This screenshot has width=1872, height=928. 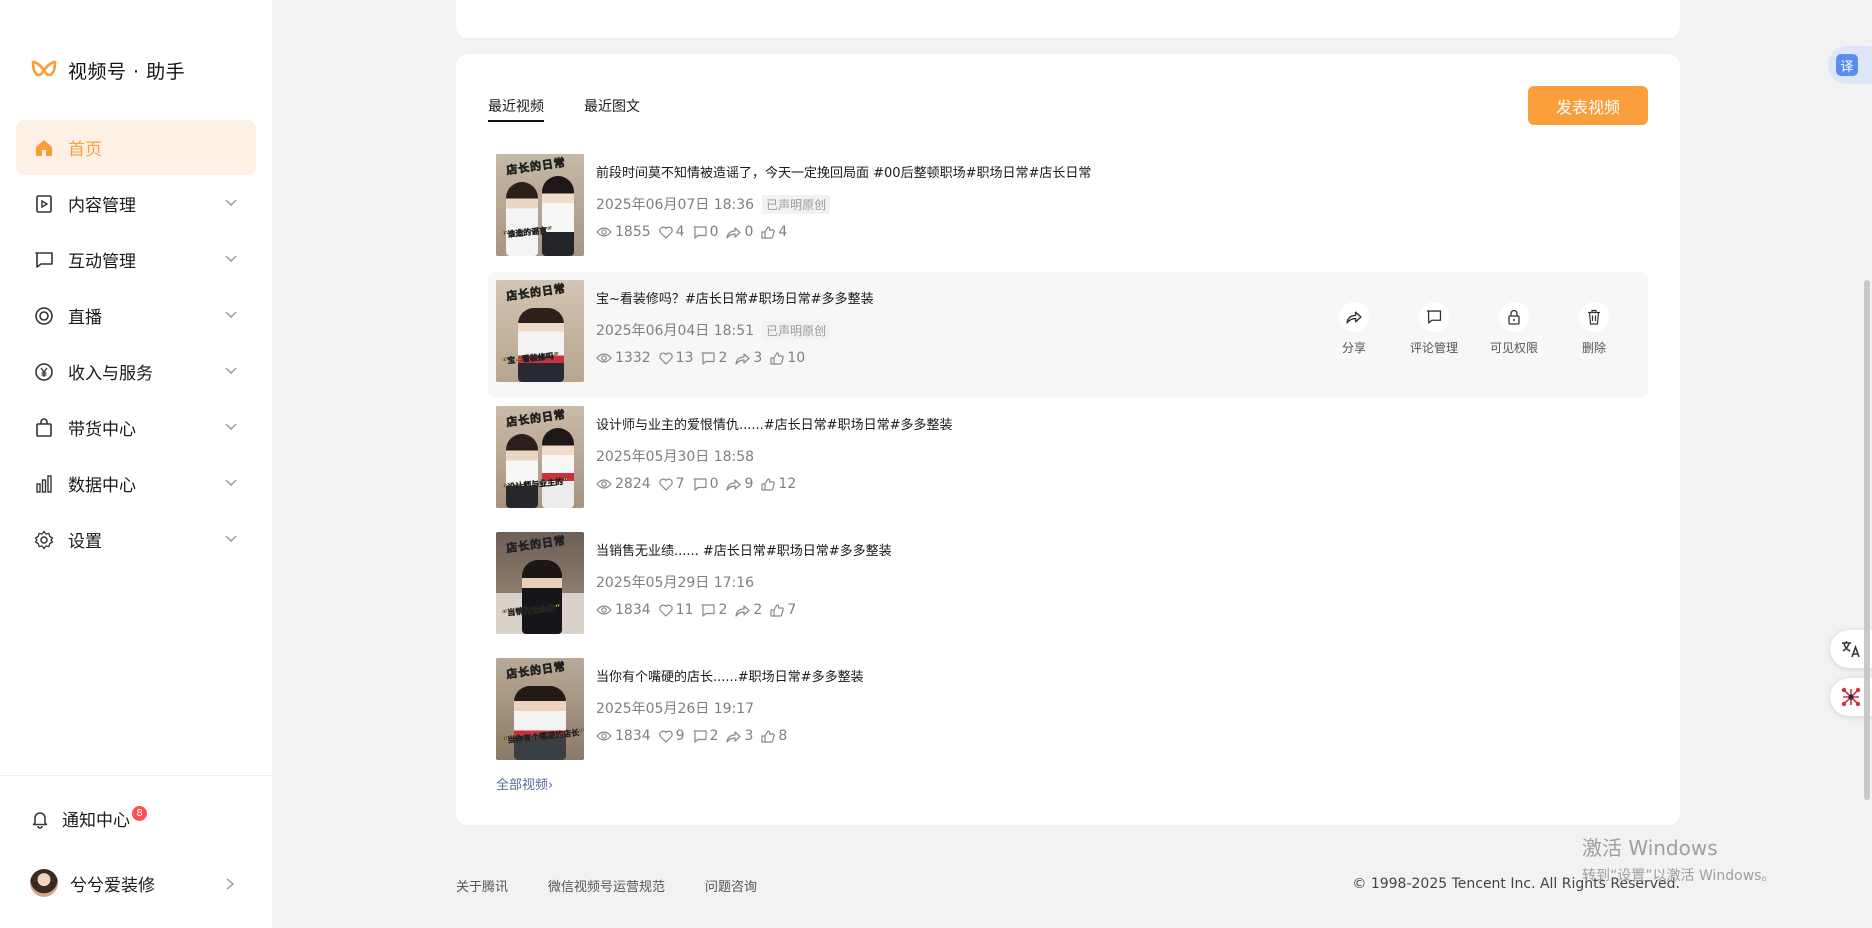 I want to click on tab-recent-videos: 最近视频, so click(x=516, y=109).